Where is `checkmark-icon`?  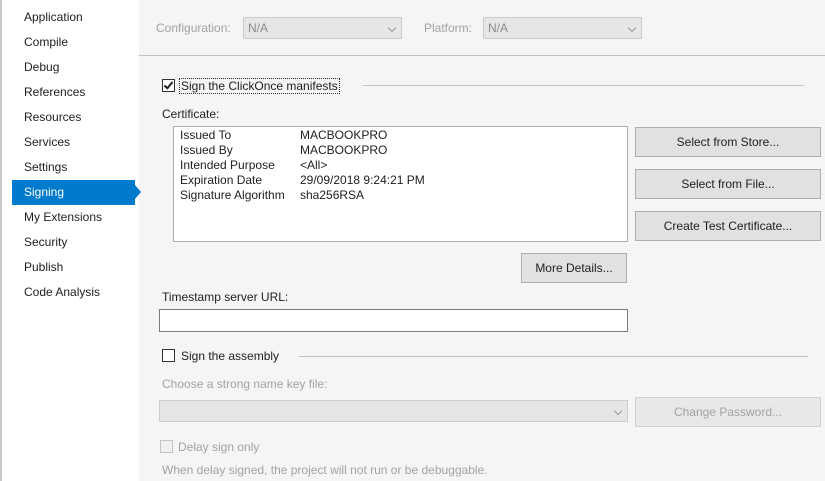 checkmark-icon is located at coordinates (168, 84).